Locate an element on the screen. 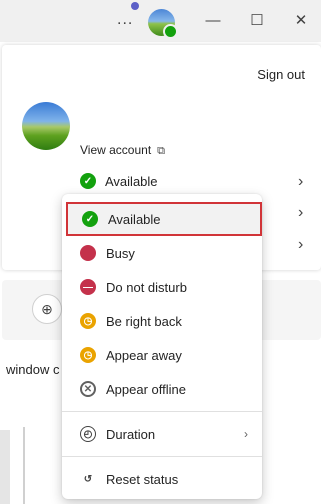 This screenshot has height=504, width=321. reset-status-option: ↺ Reset status is located at coordinates (162, 479).